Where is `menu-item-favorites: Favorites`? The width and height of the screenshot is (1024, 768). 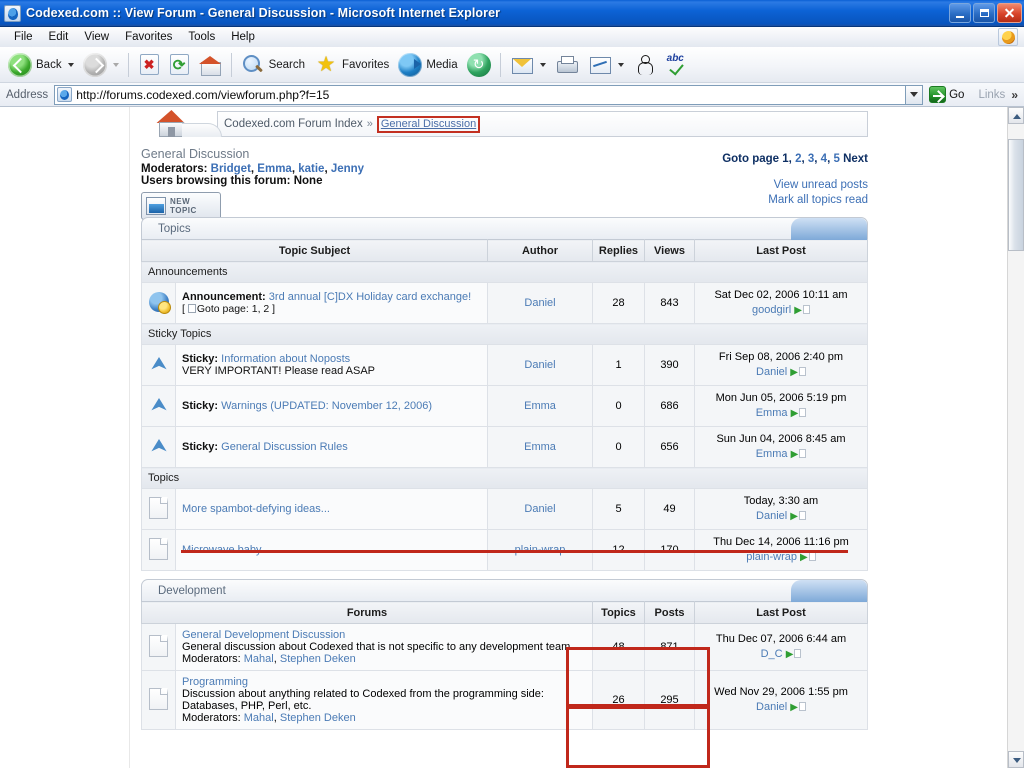
menu-item-favorites: Favorites is located at coordinates (148, 37).